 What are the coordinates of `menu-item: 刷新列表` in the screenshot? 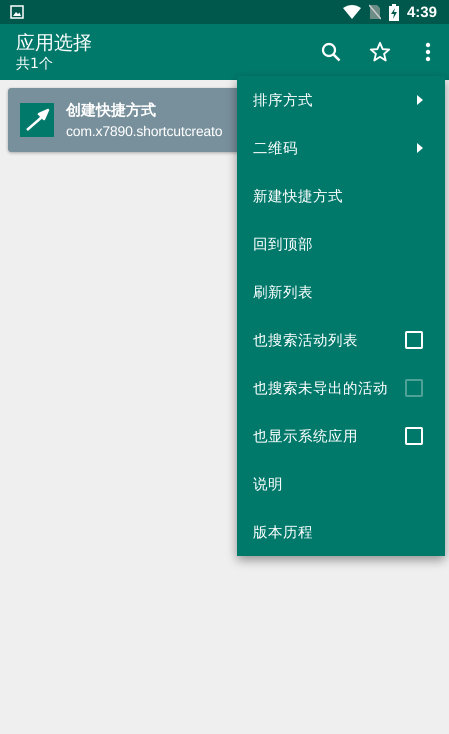 It's located at (341, 292).